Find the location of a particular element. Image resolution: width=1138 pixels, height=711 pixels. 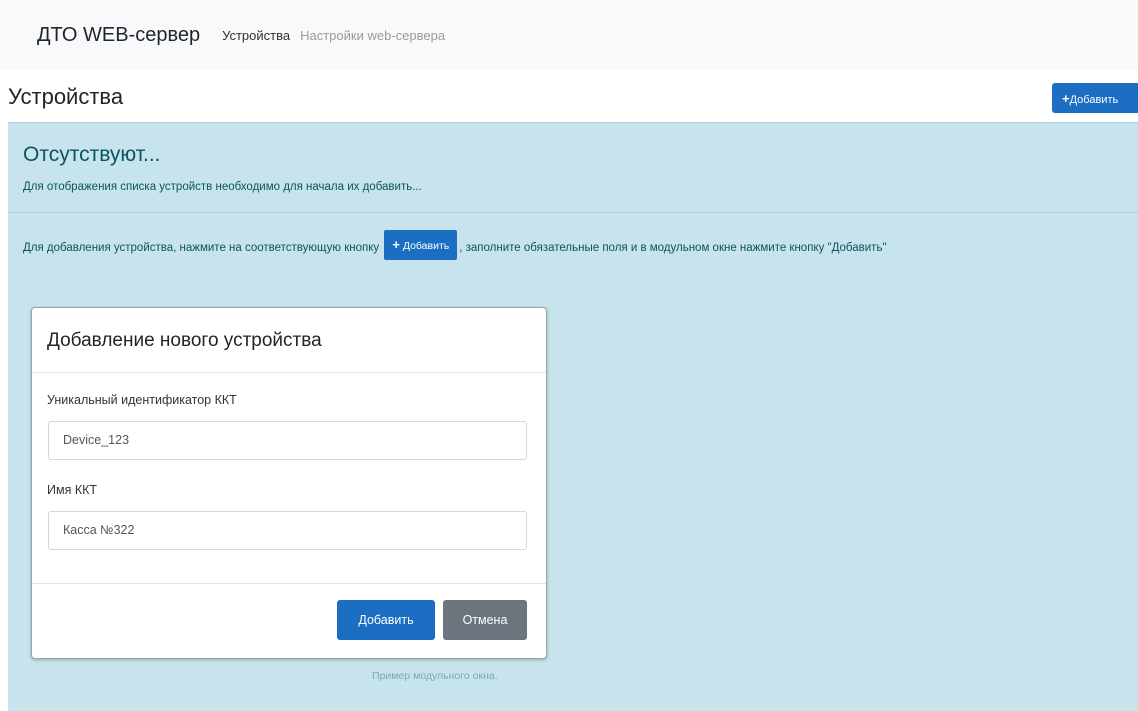

page-title: Устройства is located at coordinates (66, 96).